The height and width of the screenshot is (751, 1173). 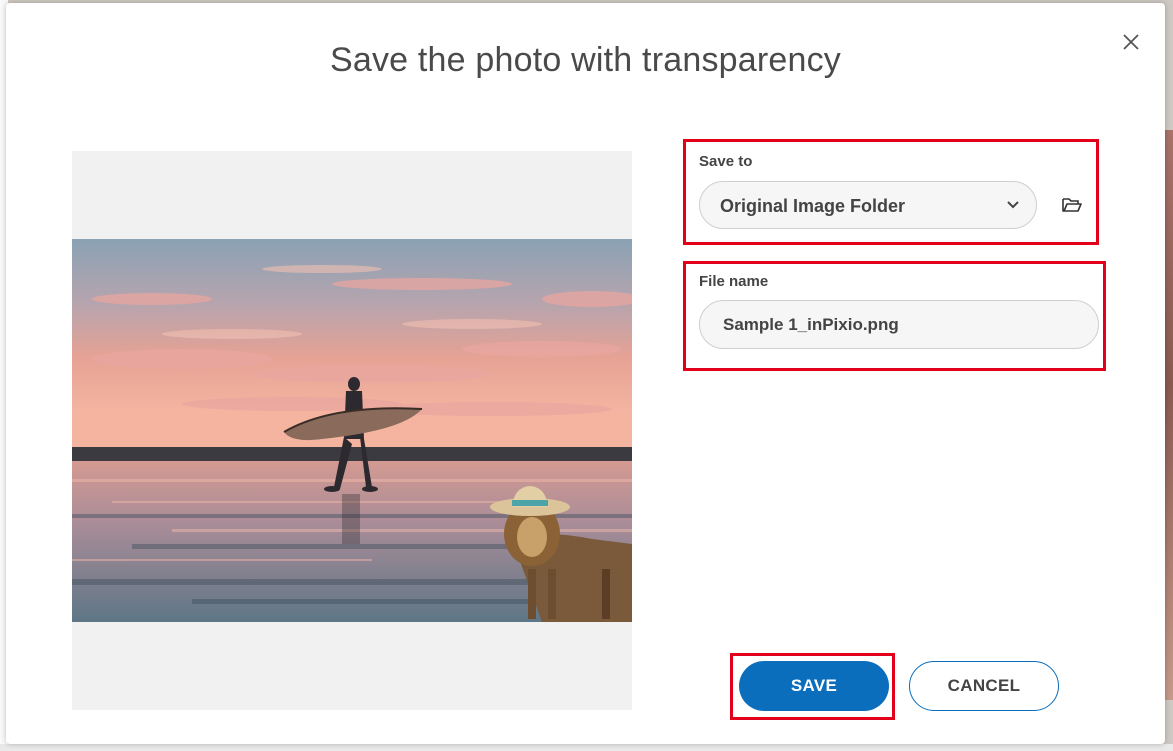 What do you see at coordinates (1013, 205) in the screenshot?
I see `chevron-down-icon` at bounding box center [1013, 205].